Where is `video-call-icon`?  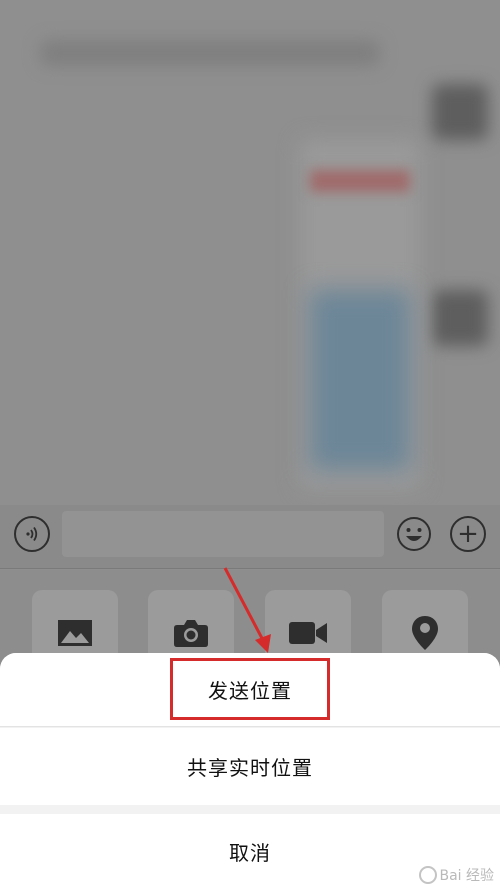 video-call-icon is located at coordinates (308, 633).